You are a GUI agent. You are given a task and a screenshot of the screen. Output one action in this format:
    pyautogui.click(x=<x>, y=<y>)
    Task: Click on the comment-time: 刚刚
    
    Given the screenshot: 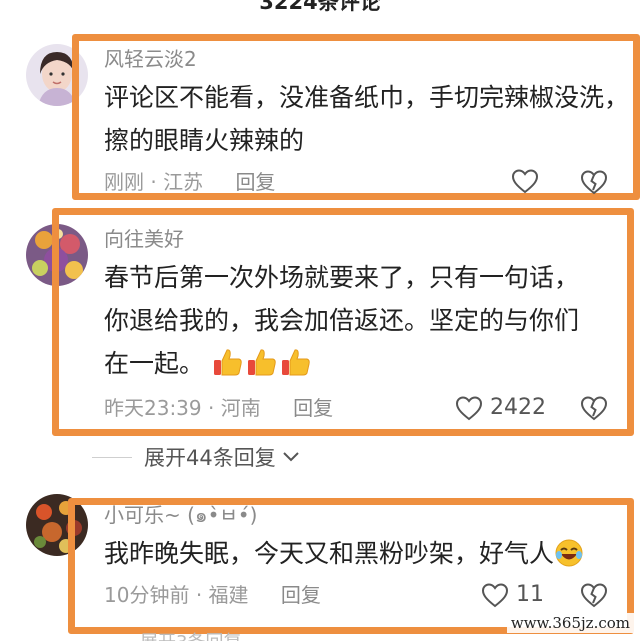 What is the action you would take?
    pyautogui.click(x=124, y=182)
    